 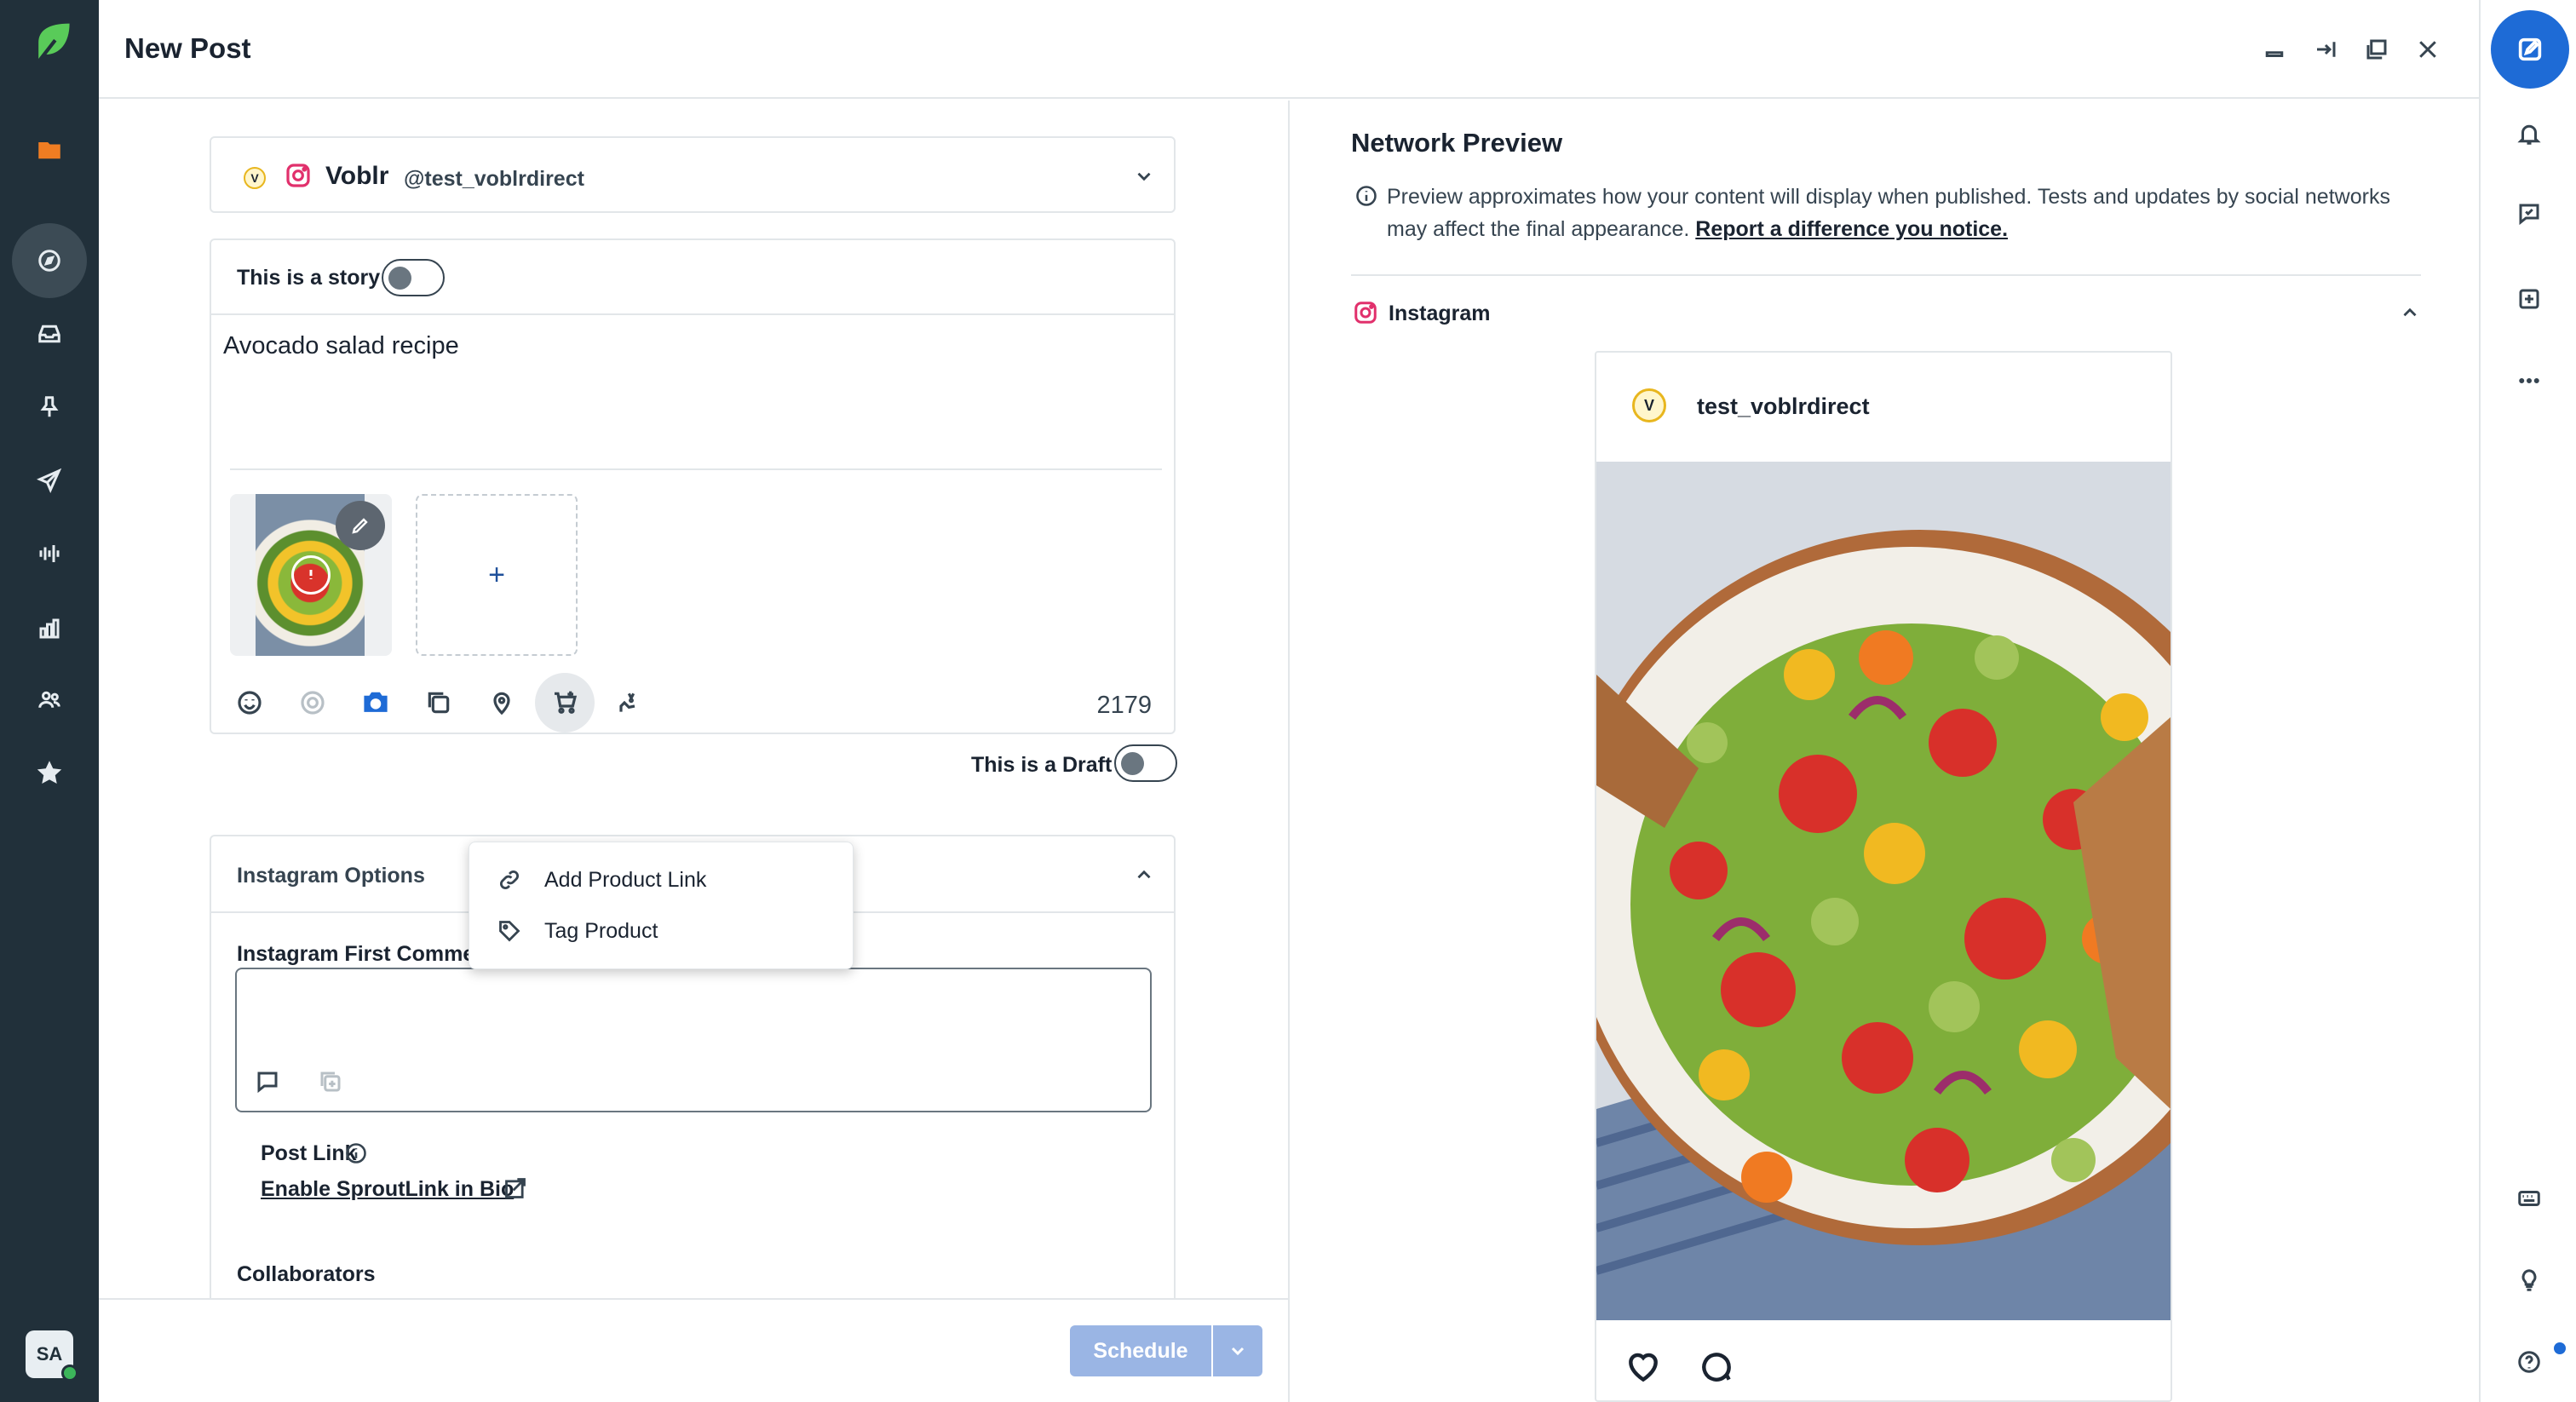 I want to click on collapse-right-icon, so click(x=2326, y=49).